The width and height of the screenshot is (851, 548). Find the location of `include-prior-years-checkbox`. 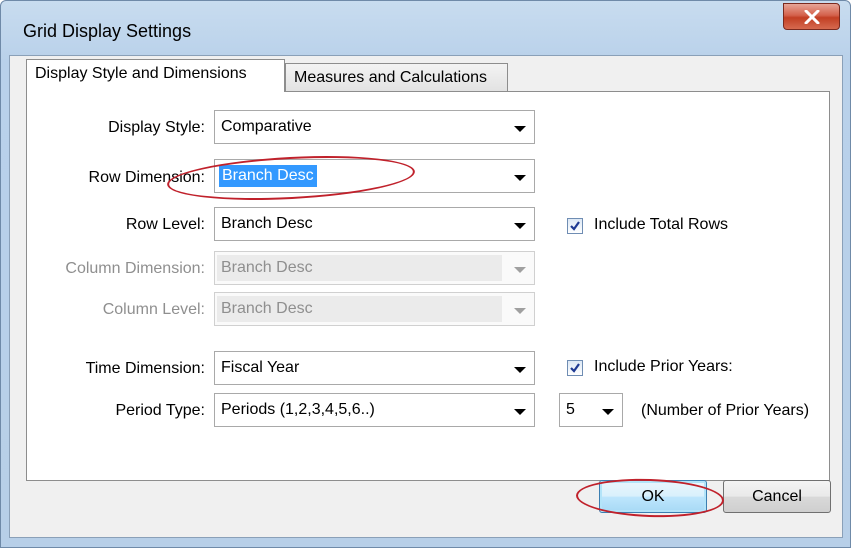

include-prior-years-checkbox is located at coordinates (575, 368).